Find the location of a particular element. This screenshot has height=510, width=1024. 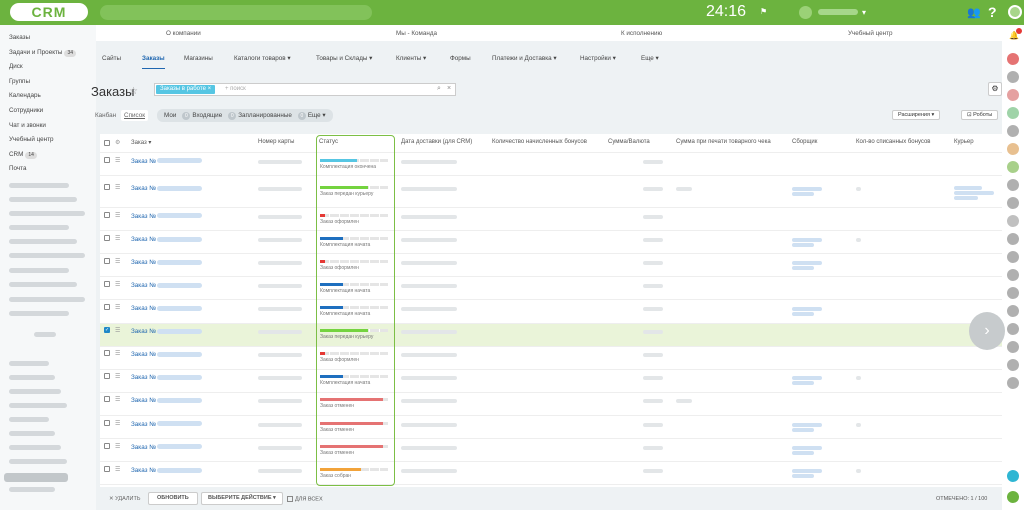

filter-preset: 0 Еще ▾ is located at coordinates (312, 115).